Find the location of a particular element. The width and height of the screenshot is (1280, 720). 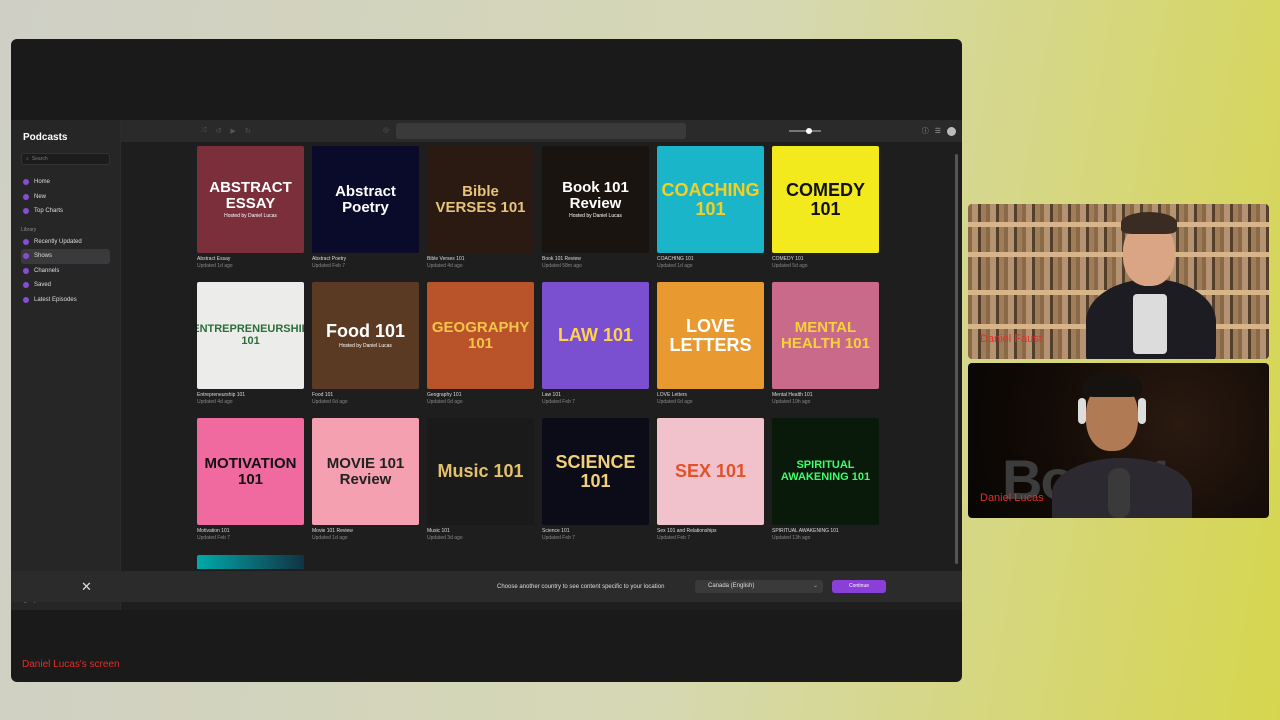

sidebar-item-new: New is located at coordinates (65, 197).